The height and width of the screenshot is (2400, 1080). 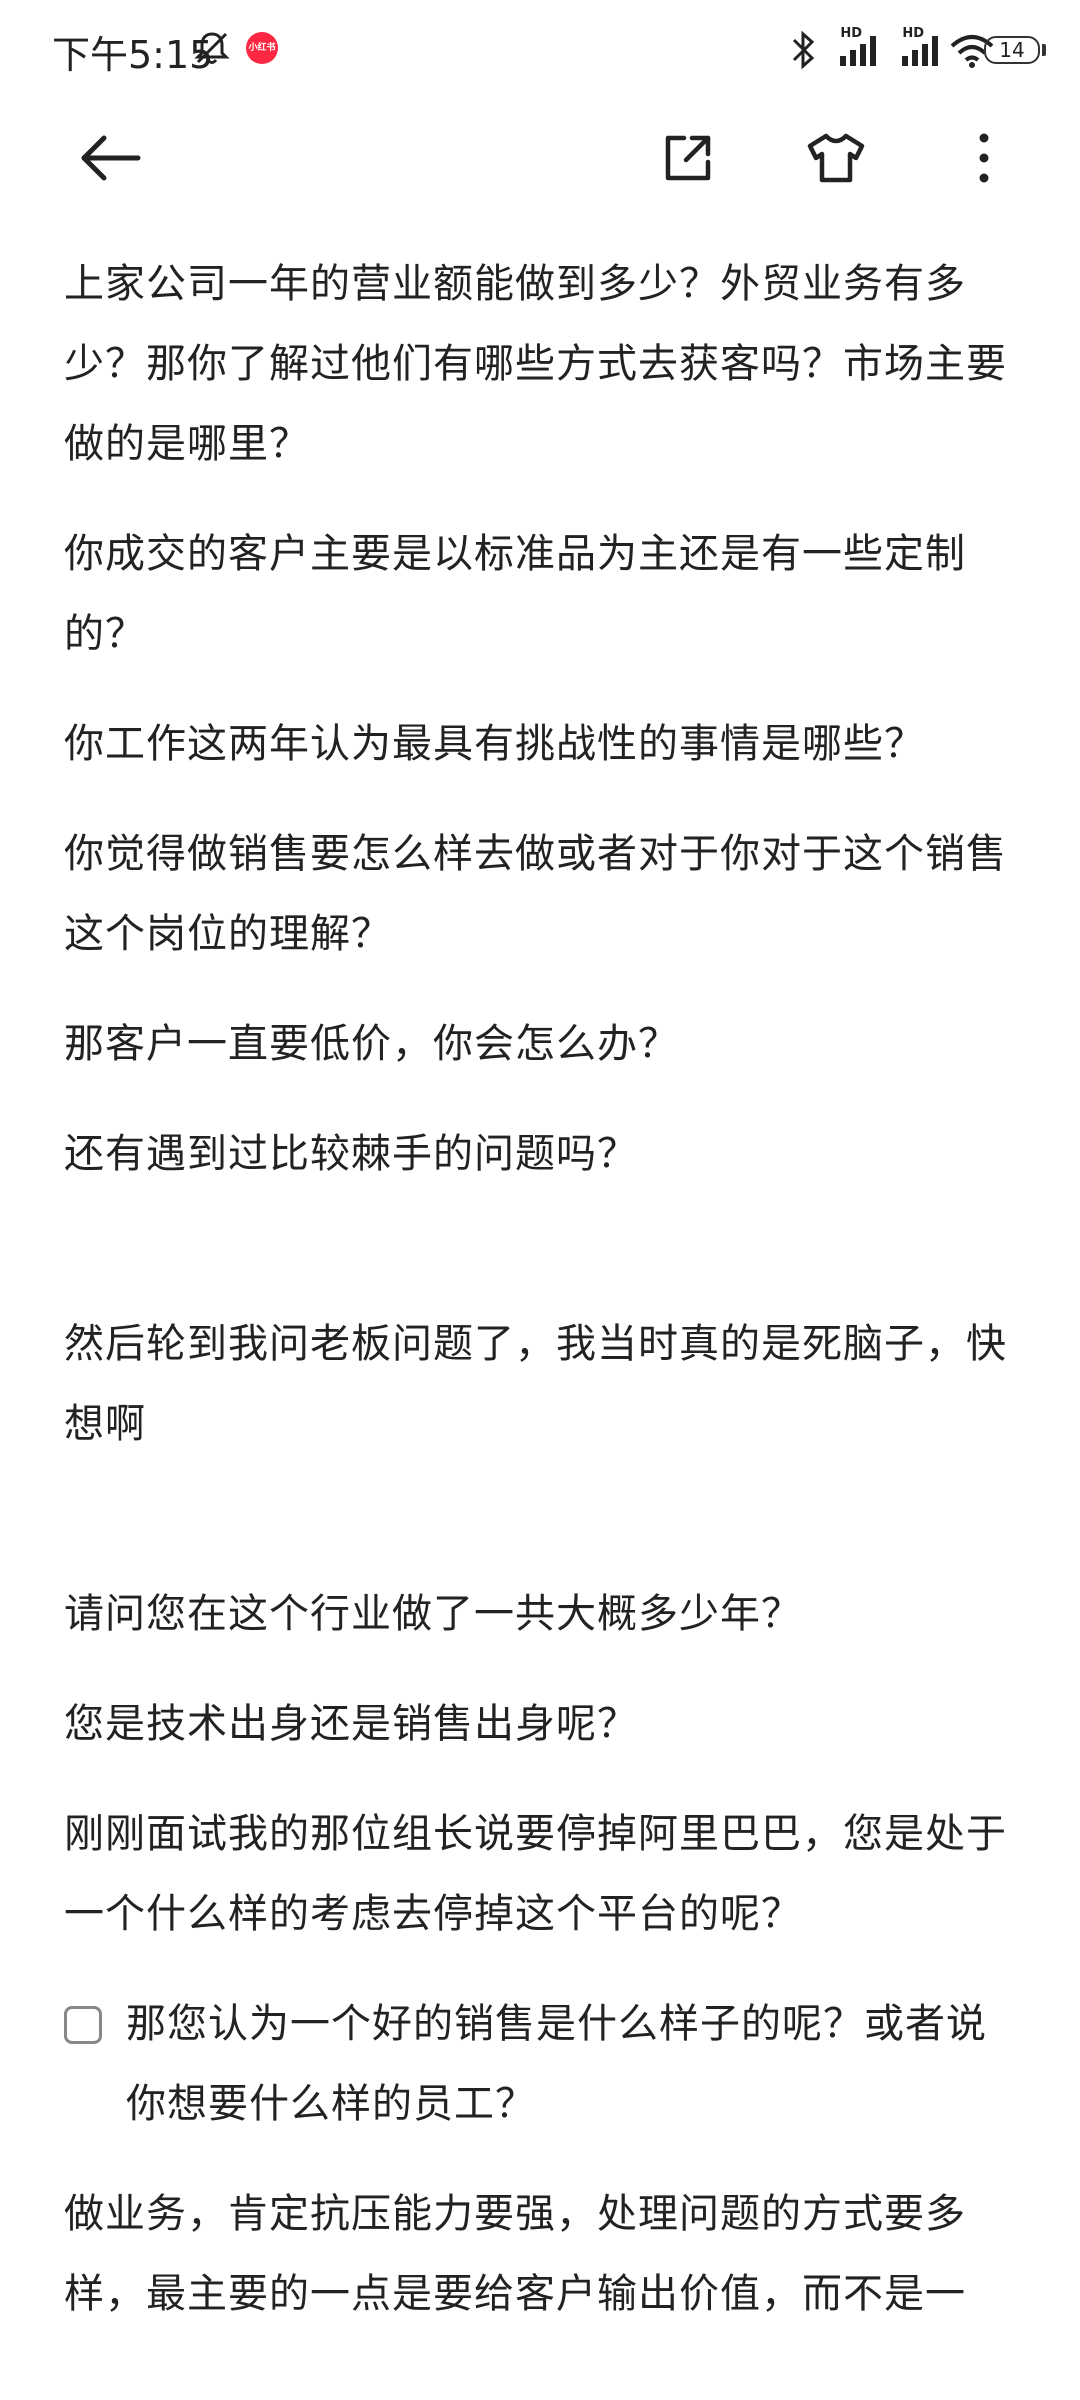 What do you see at coordinates (540, 50) in the screenshot?
I see `status-bar: 下午5:15 小红书 HD HD 14` at bounding box center [540, 50].